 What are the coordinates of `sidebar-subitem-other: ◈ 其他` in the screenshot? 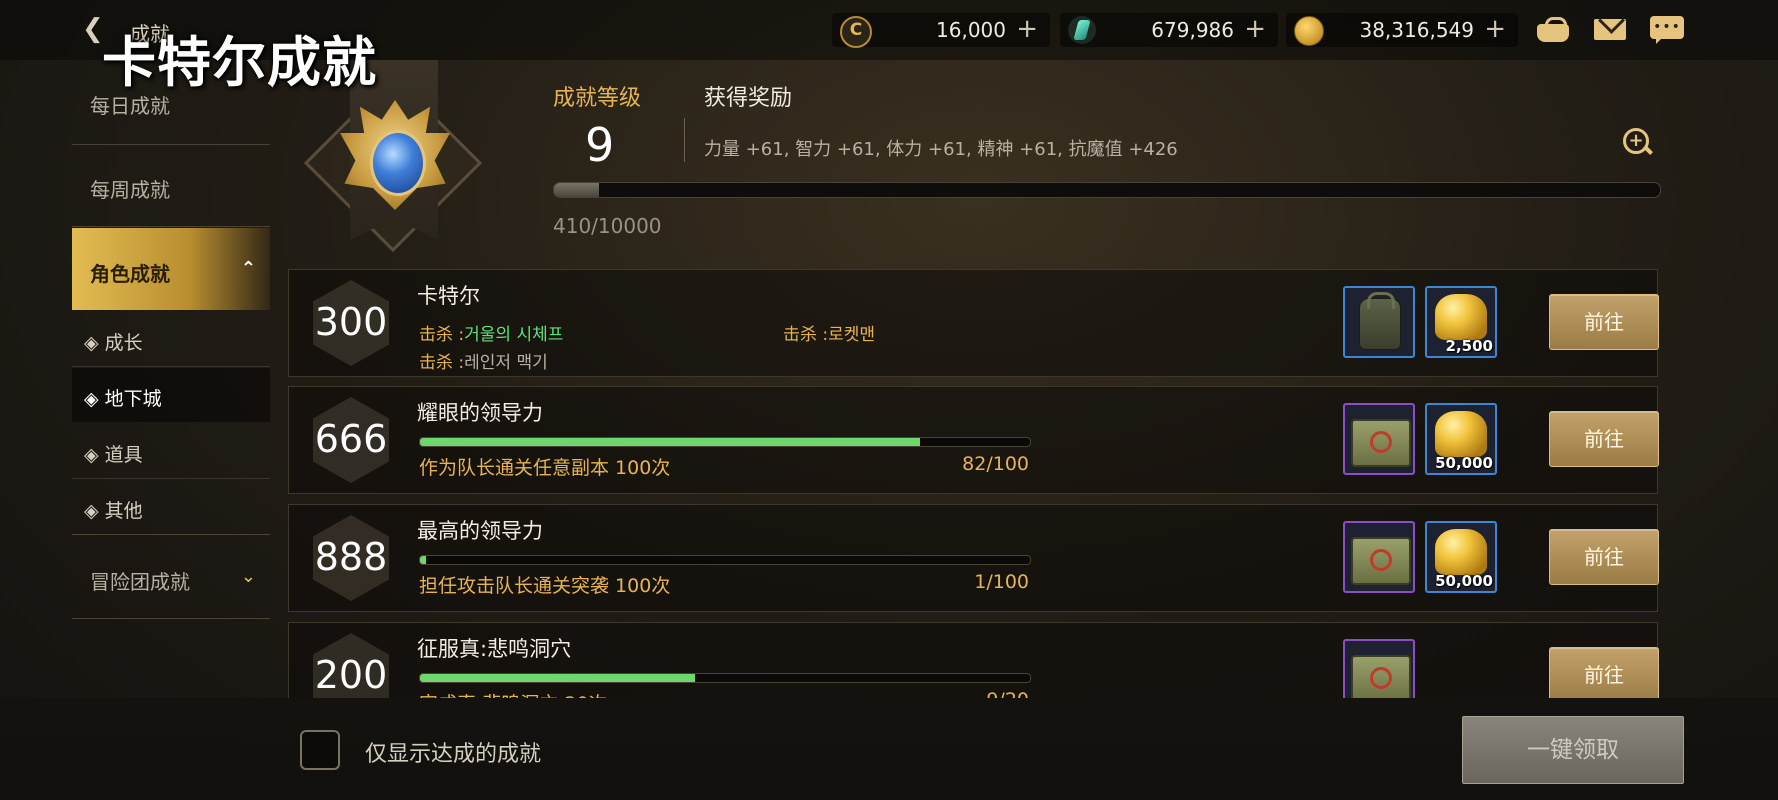 It's located at (171, 507).